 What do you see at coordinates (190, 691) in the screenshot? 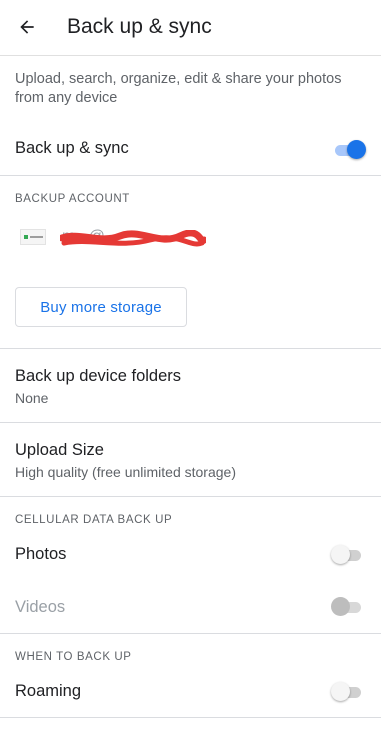
I see `roaming-row: Roaming` at bounding box center [190, 691].